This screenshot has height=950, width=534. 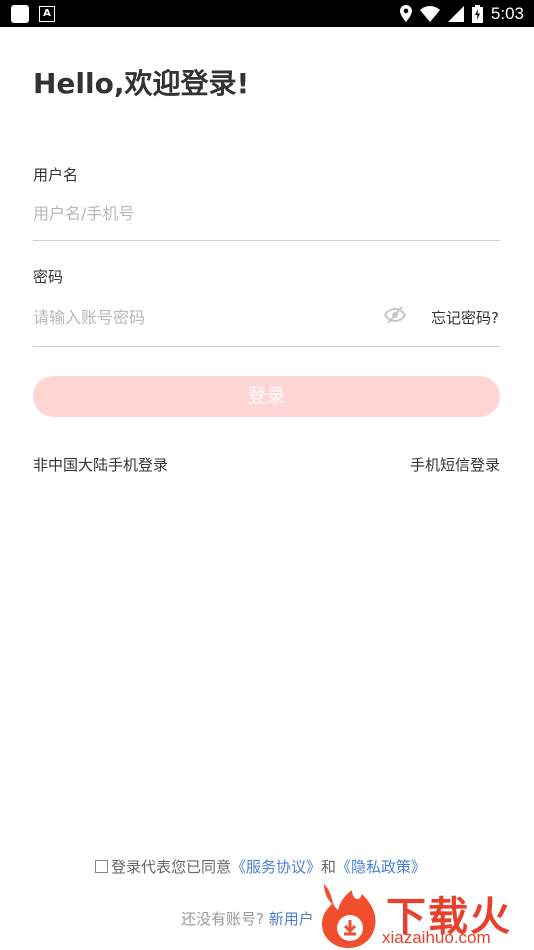 What do you see at coordinates (141, 83) in the screenshot?
I see `page-title: Hello,欢迎登录!` at bounding box center [141, 83].